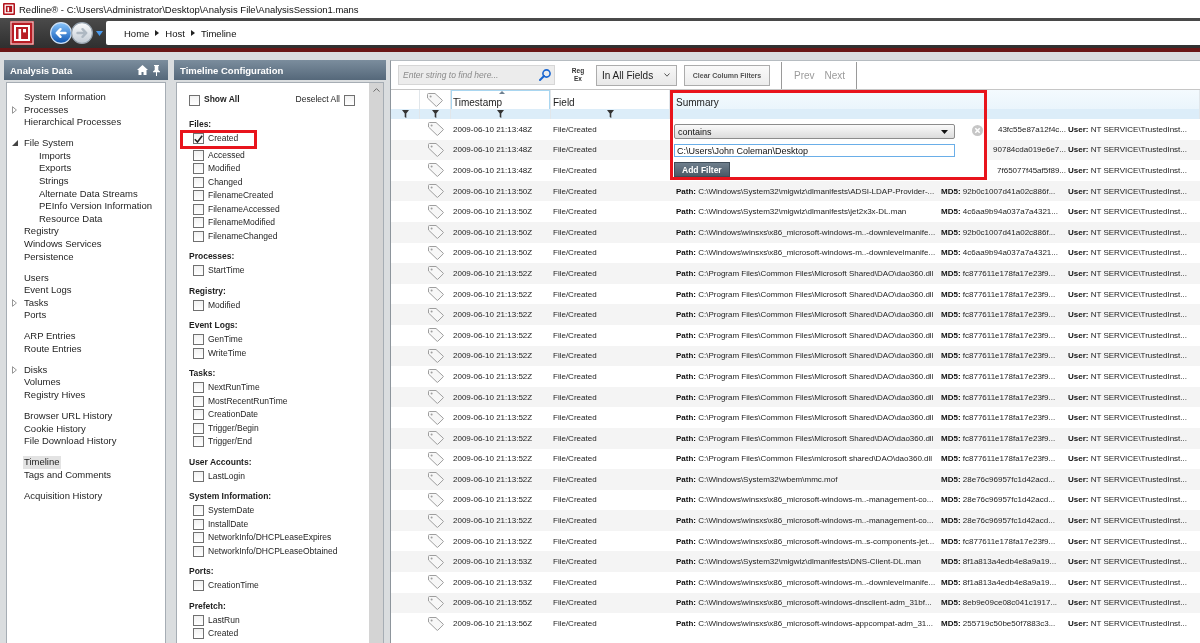 The height and width of the screenshot is (643, 1200). What do you see at coordinates (42, 383) in the screenshot?
I see `tree-item: Volumes` at bounding box center [42, 383].